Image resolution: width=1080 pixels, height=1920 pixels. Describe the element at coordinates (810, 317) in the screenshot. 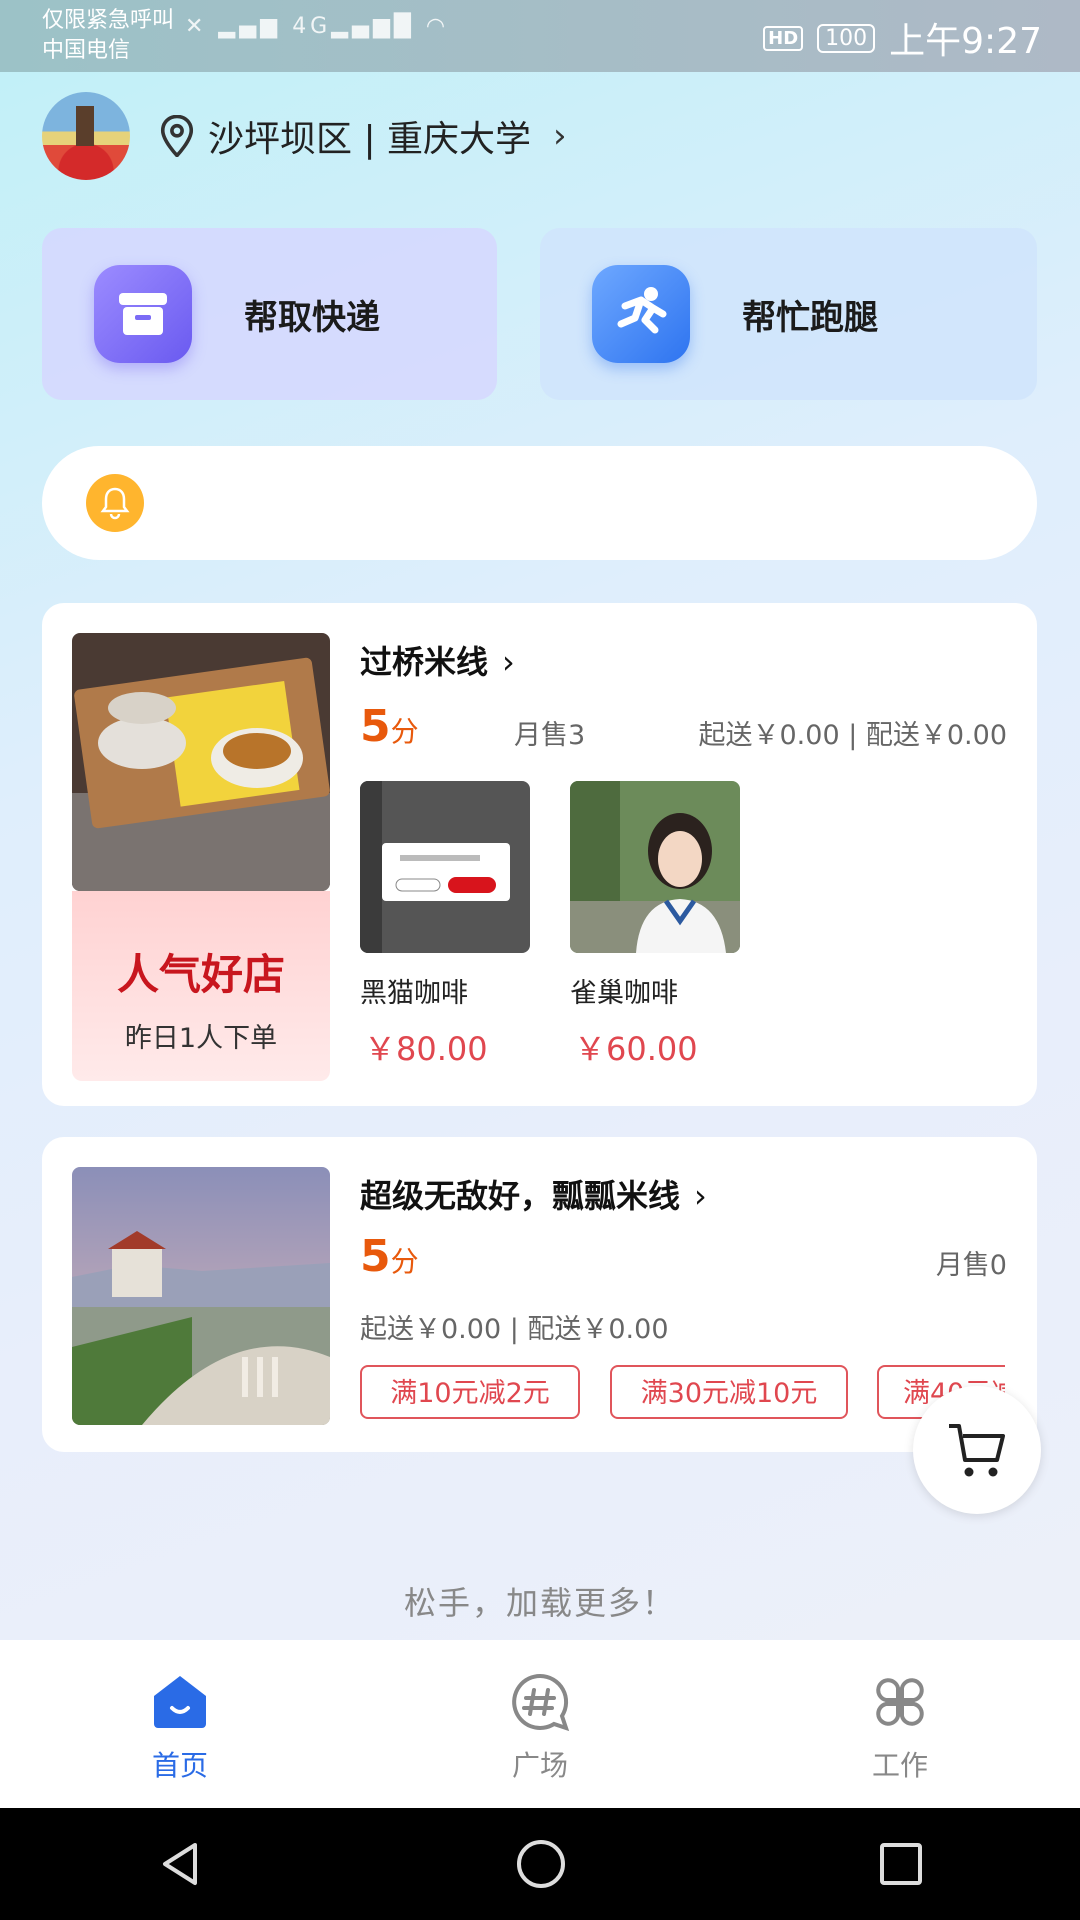

I see `errand-label: 帮忙跑腿` at that location.